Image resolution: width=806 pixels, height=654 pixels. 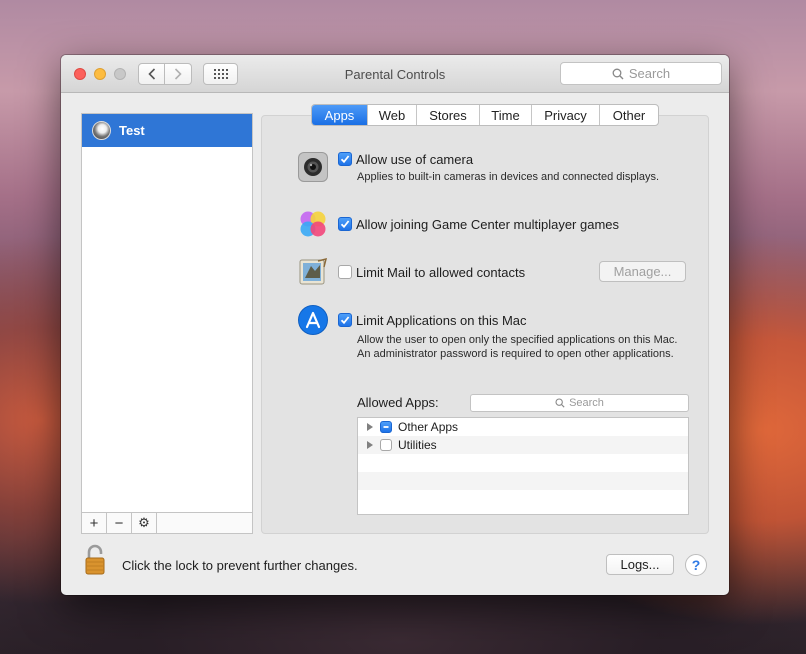 I want to click on limit-apps-checkbox, so click(x=345, y=320).